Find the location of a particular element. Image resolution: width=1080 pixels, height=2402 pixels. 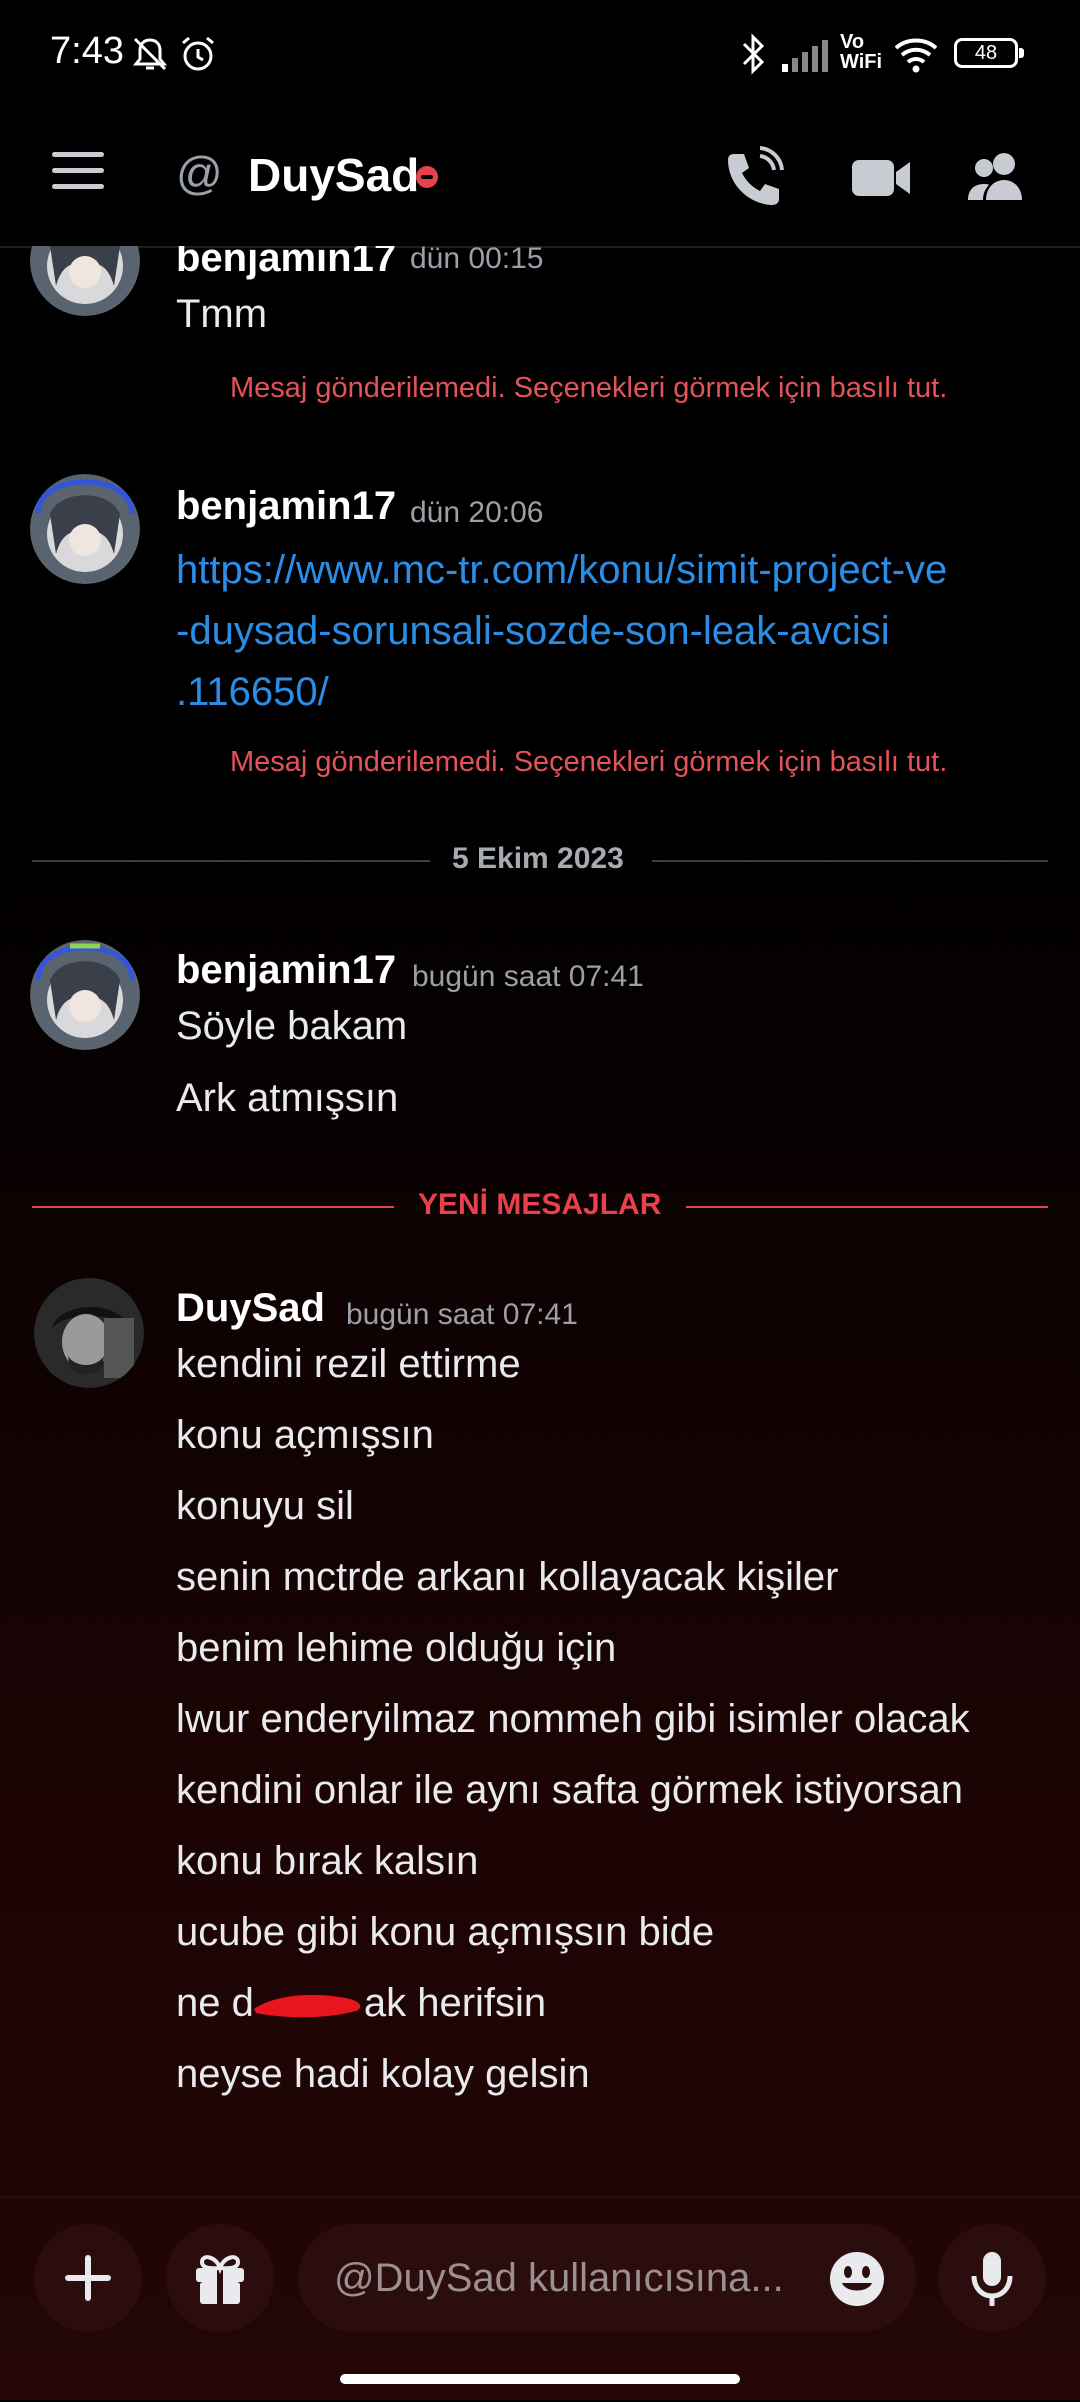

message-text: senin mctrde arkanı kollayacak kişiler is located at coordinates (507, 1577).